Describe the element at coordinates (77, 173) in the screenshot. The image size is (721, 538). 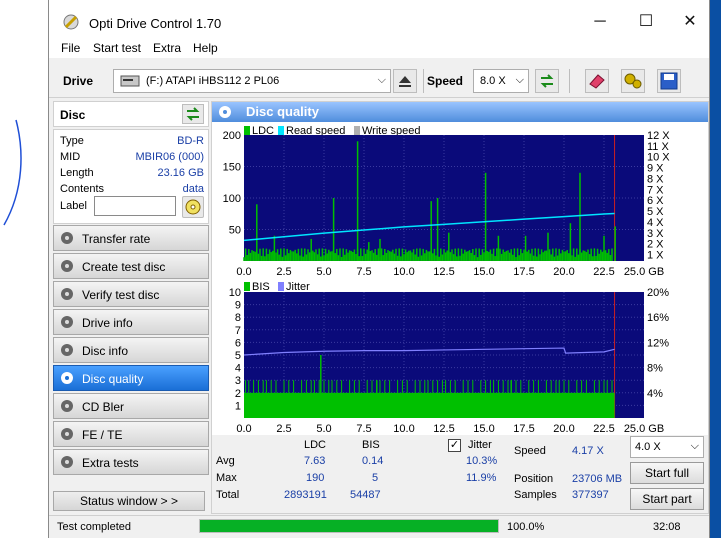
I see `disc-info-key: Length` at that location.